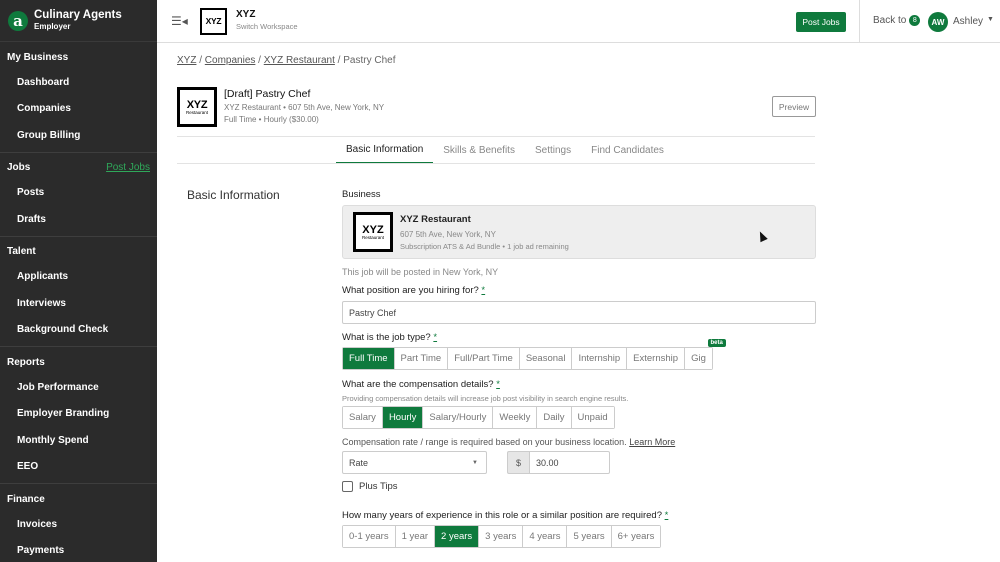  What do you see at coordinates (378, 486) in the screenshot?
I see `plus-tips-label: Plus Tips` at bounding box center [378, 486].